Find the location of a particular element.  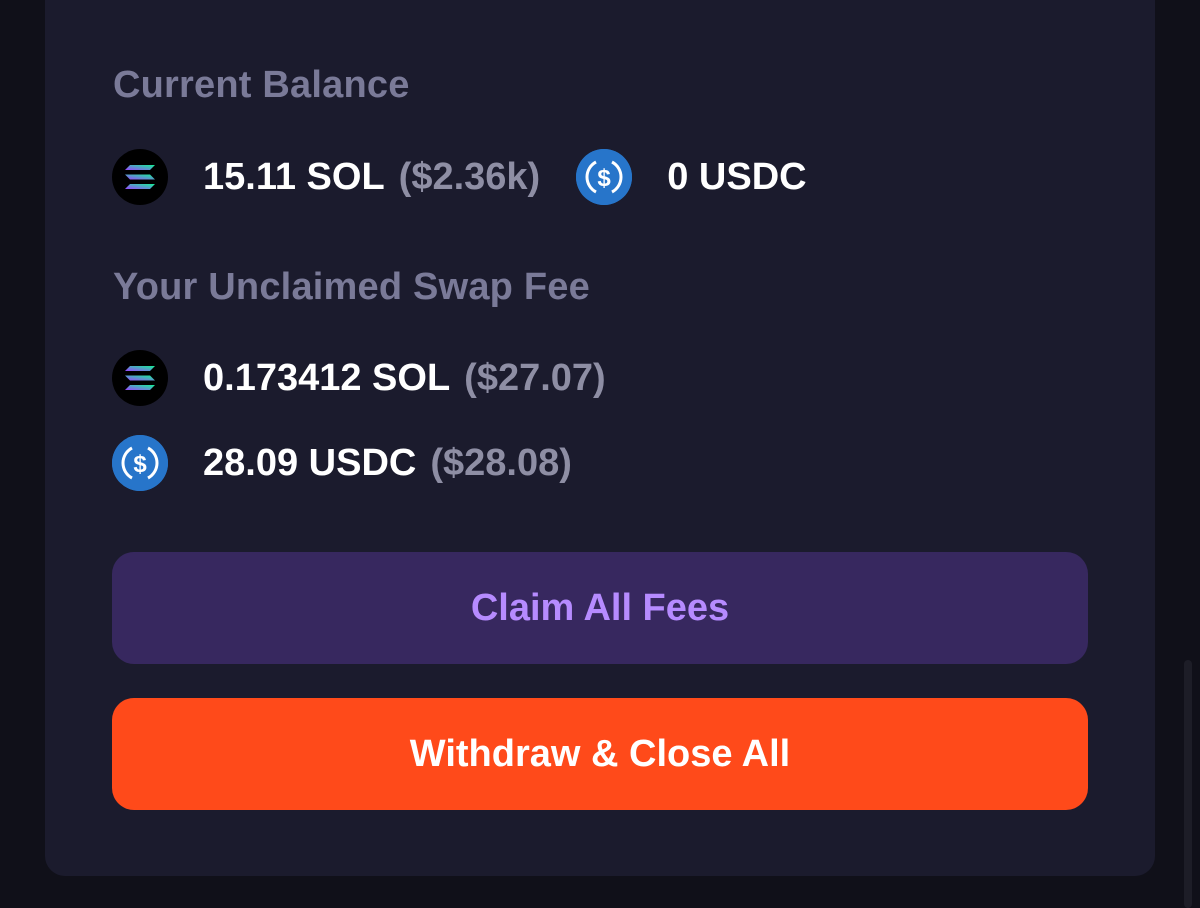

scrollbar is located at coordinates (1188, 784).